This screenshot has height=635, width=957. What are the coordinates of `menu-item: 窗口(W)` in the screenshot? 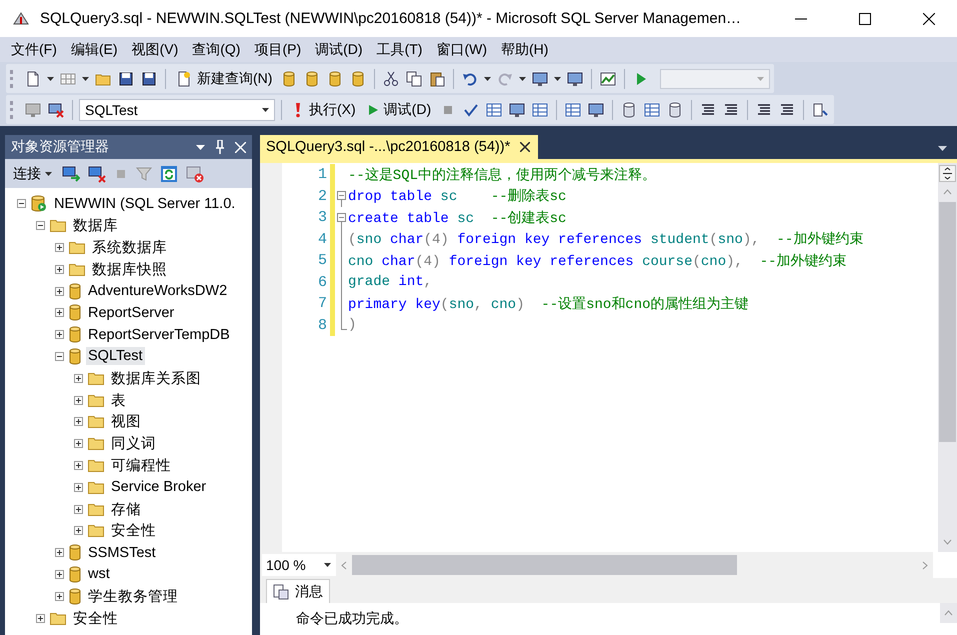 It's located at (461, 49).